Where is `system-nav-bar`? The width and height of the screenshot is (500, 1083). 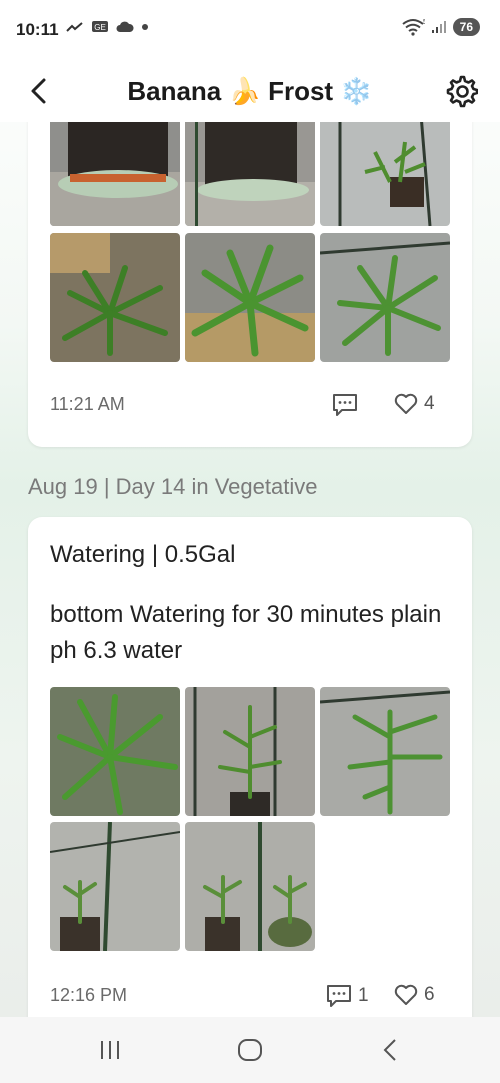 system-nav-bar is located at coordinates (250, 1050).